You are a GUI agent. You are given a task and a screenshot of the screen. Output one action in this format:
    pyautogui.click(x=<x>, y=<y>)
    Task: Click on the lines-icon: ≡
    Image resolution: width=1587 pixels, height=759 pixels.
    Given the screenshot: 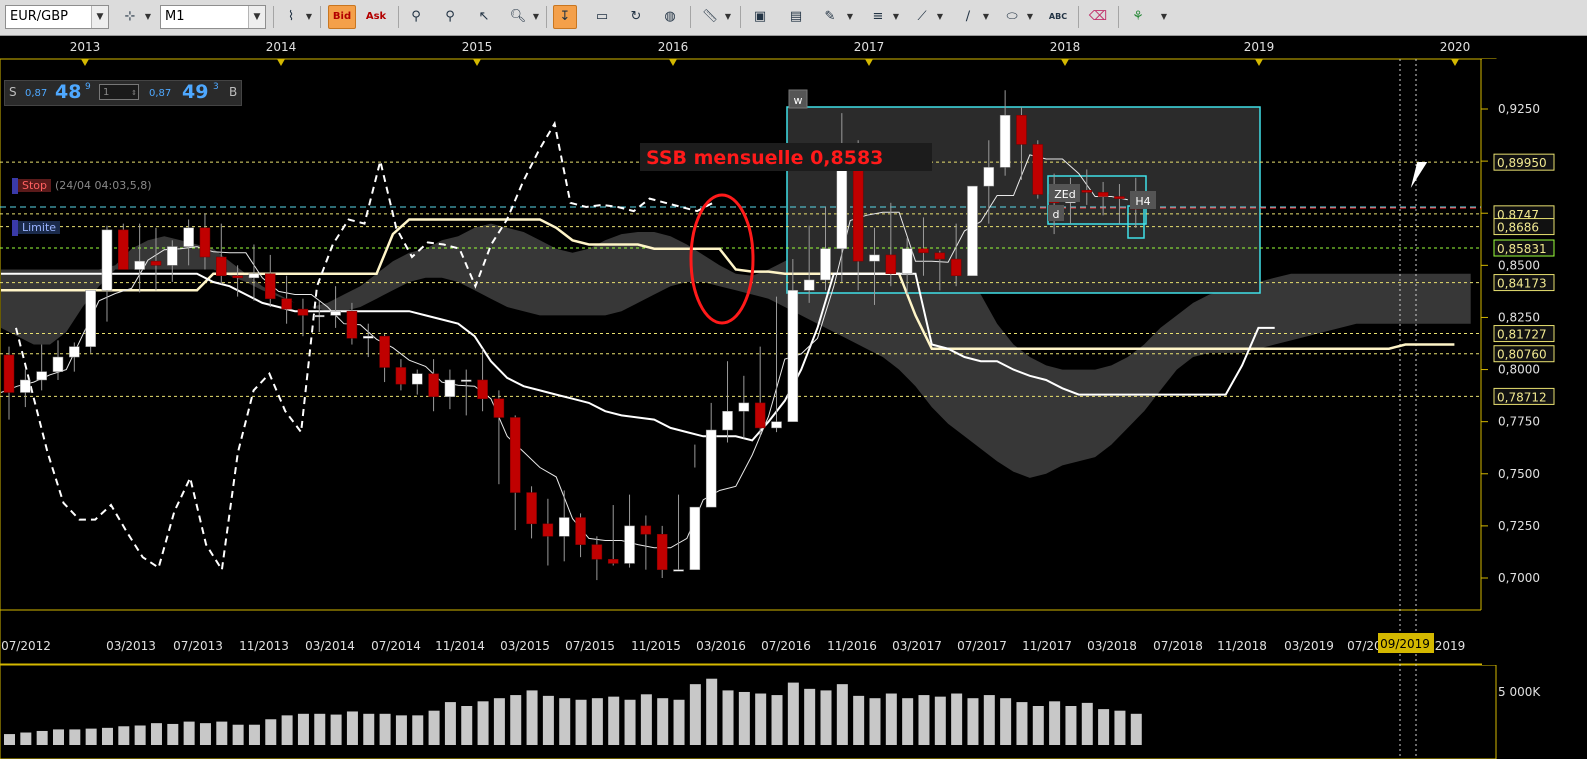 What is the action you would take?
    pyautogui.click(x=878, y=17)
    